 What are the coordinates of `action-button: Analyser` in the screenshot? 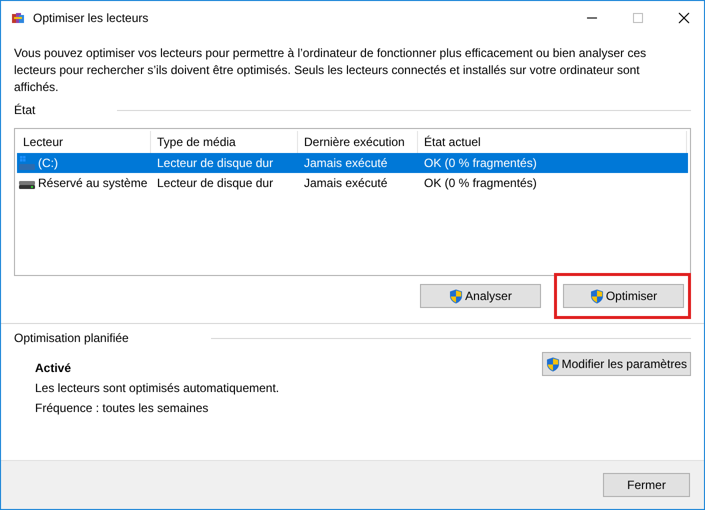 It's located at (480, 296).